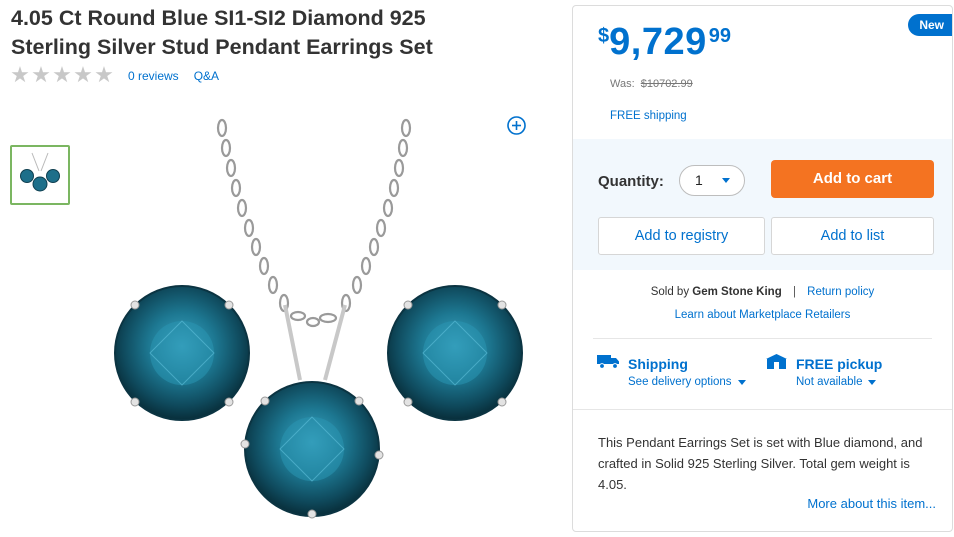 Image resolution: width=954 pixels, height=537 pixels. Describe the element at coordinates (712, 180) in the screenshot. I see `quantity-select: 1` at that location.